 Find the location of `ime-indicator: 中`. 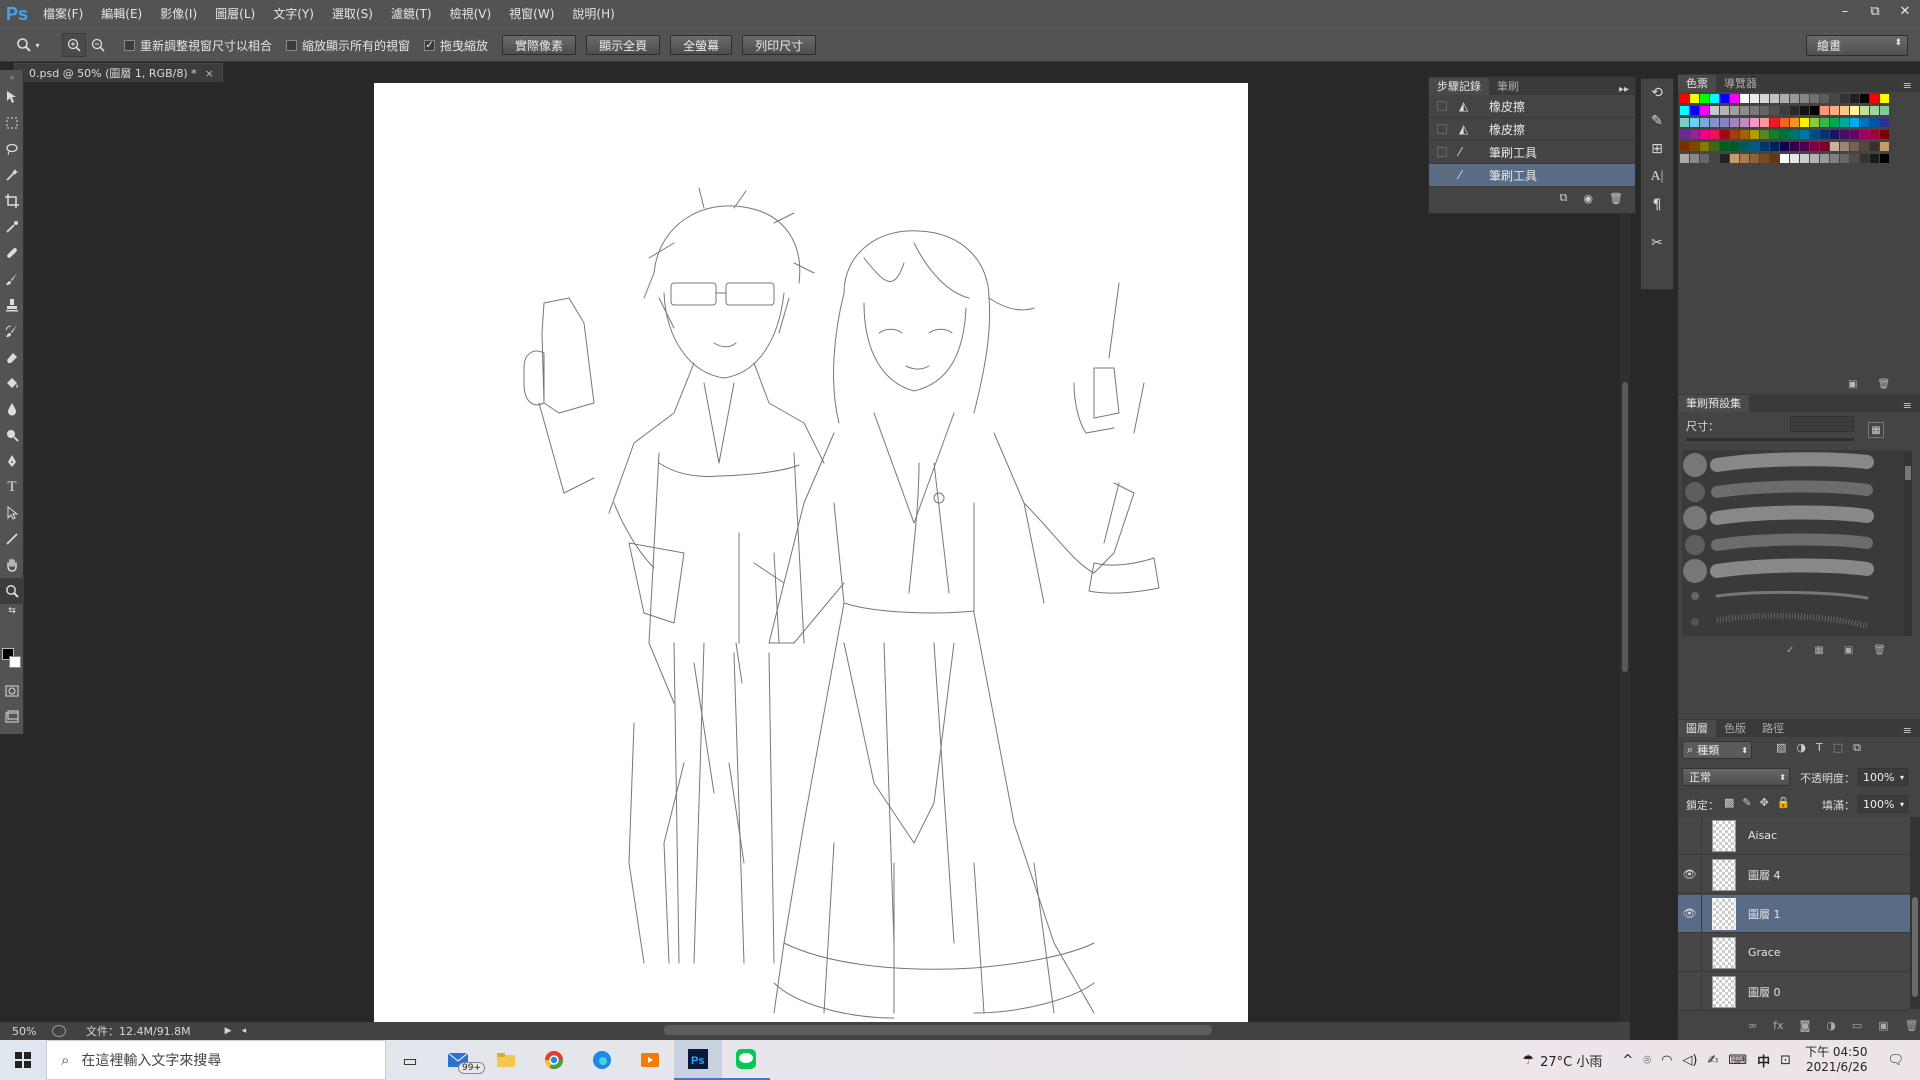

ime-indicator: 中 is located at coordinates (1763, 1060).